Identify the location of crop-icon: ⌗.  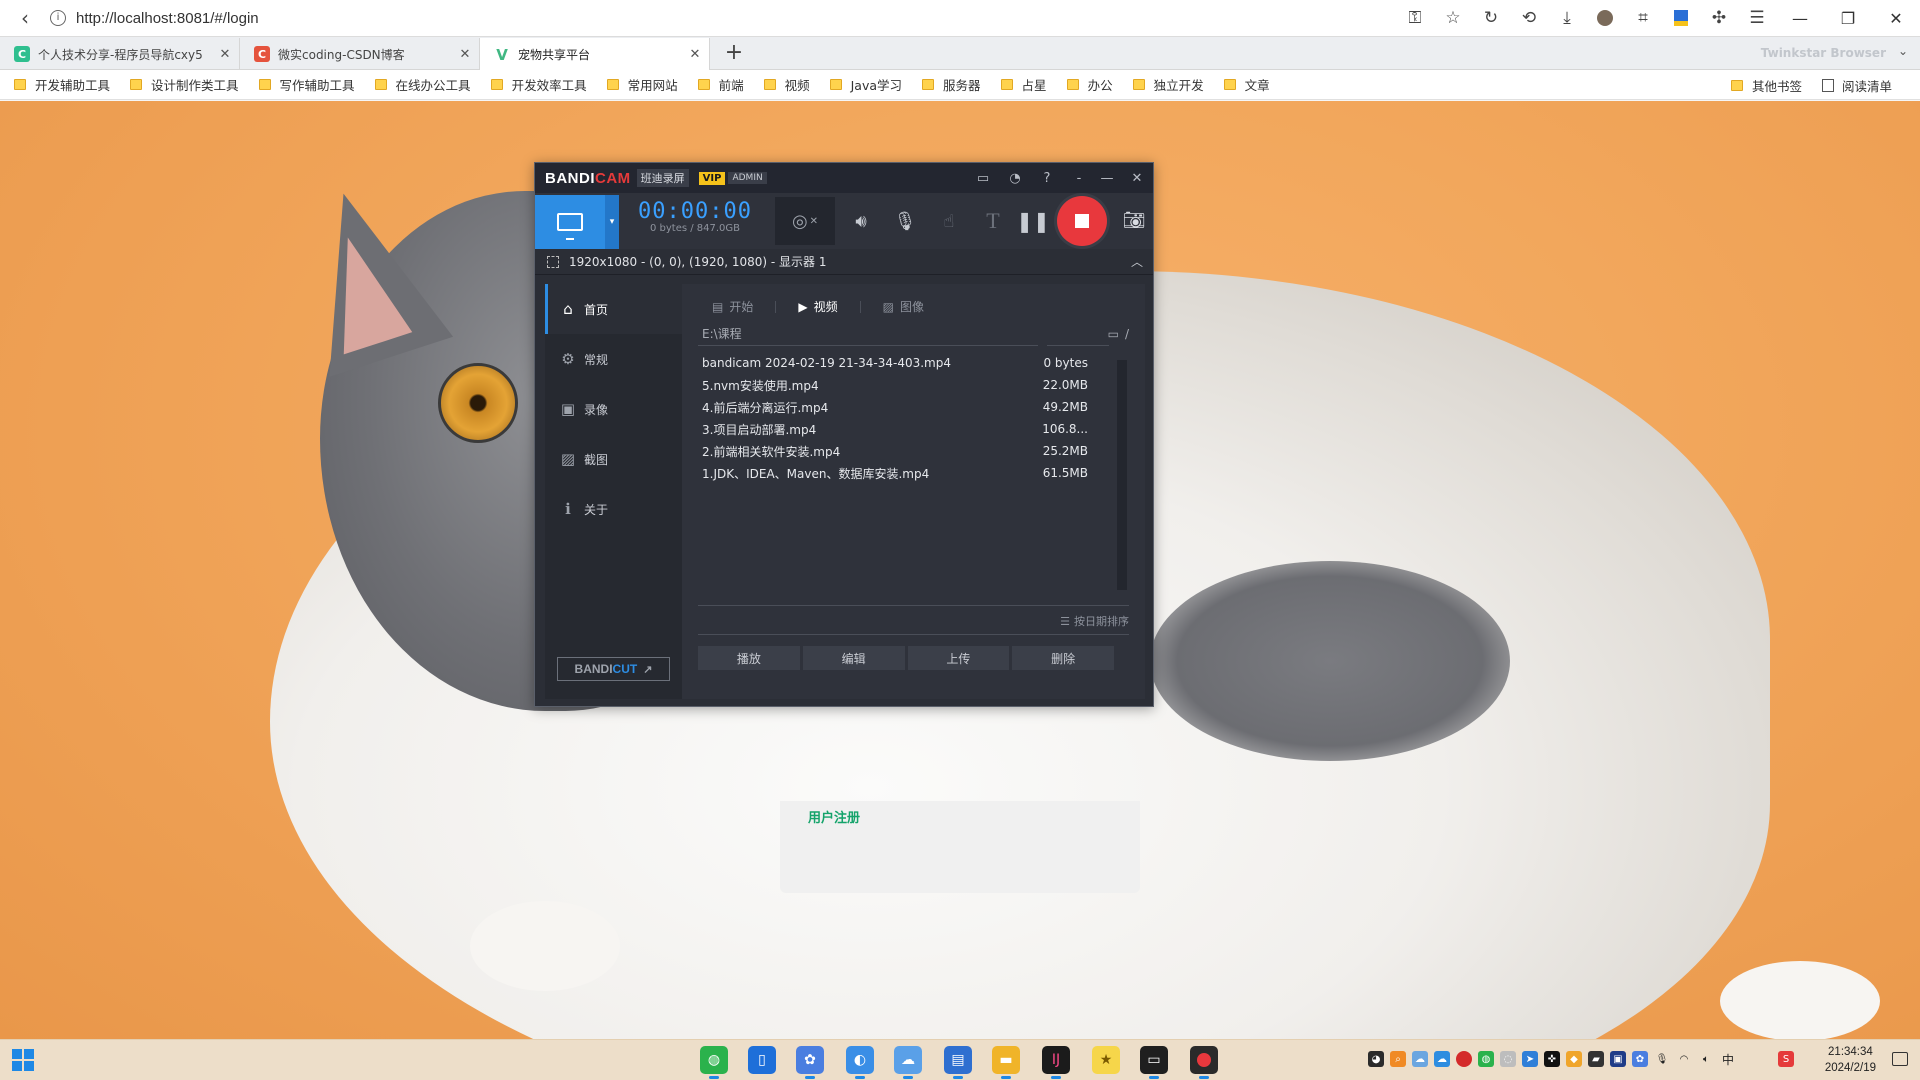
(1643, 18).